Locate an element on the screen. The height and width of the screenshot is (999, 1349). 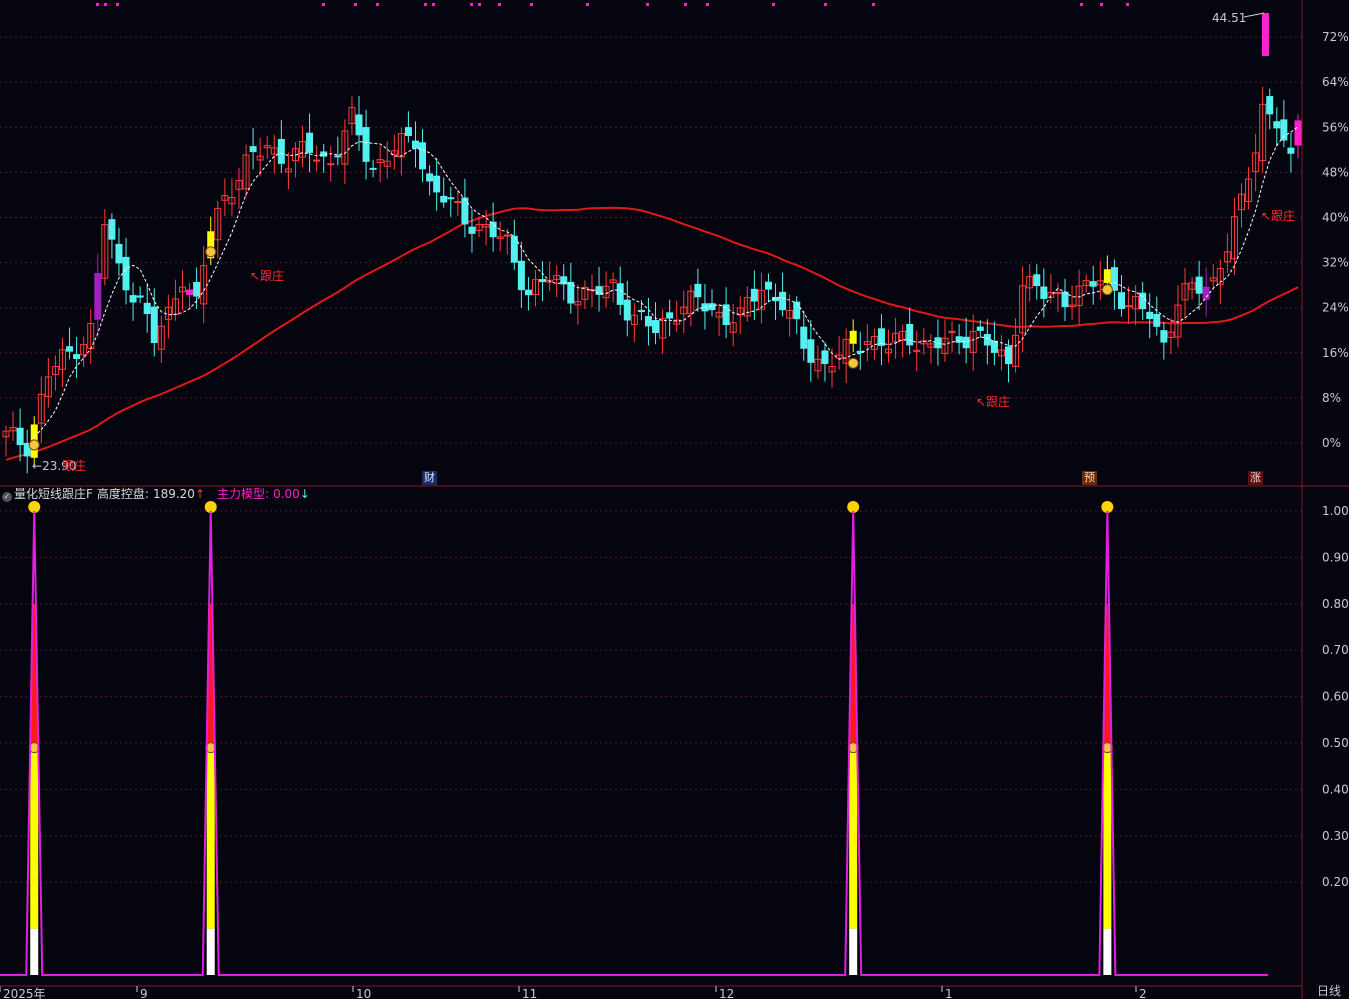
check-icon: ✓ is located at coordinates (7, 497).